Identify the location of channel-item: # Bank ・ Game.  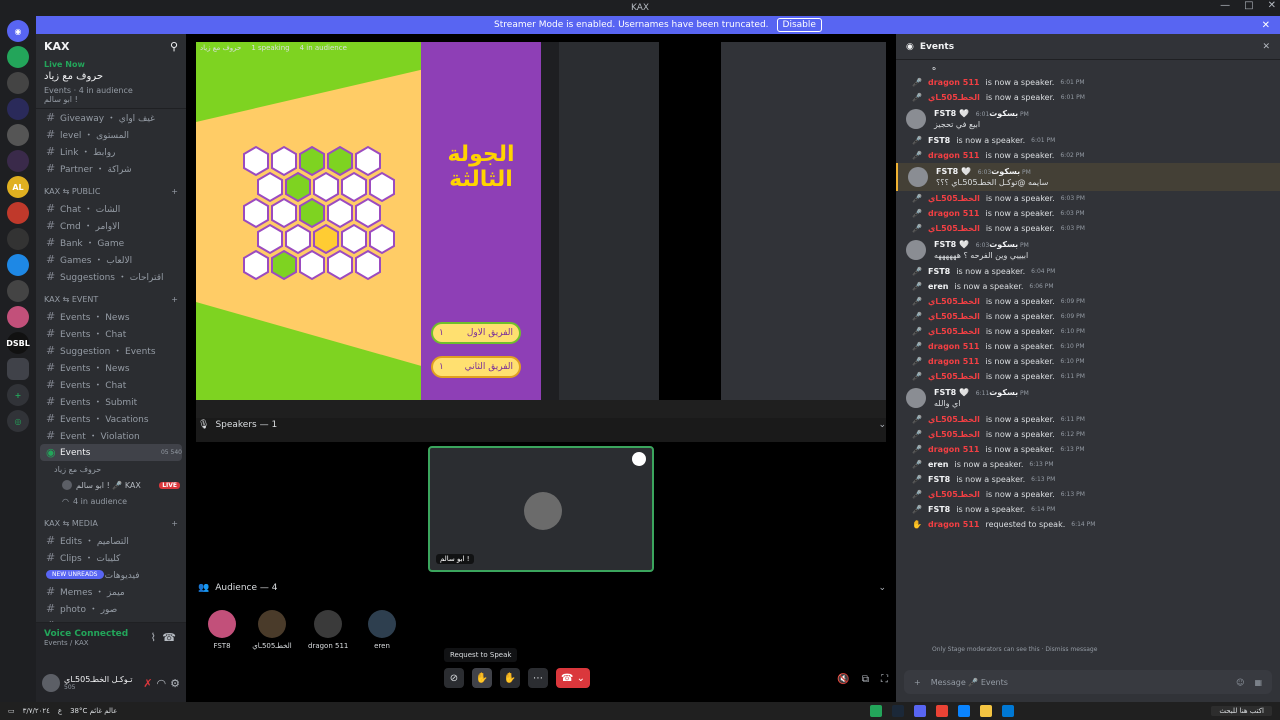
(111, 242).